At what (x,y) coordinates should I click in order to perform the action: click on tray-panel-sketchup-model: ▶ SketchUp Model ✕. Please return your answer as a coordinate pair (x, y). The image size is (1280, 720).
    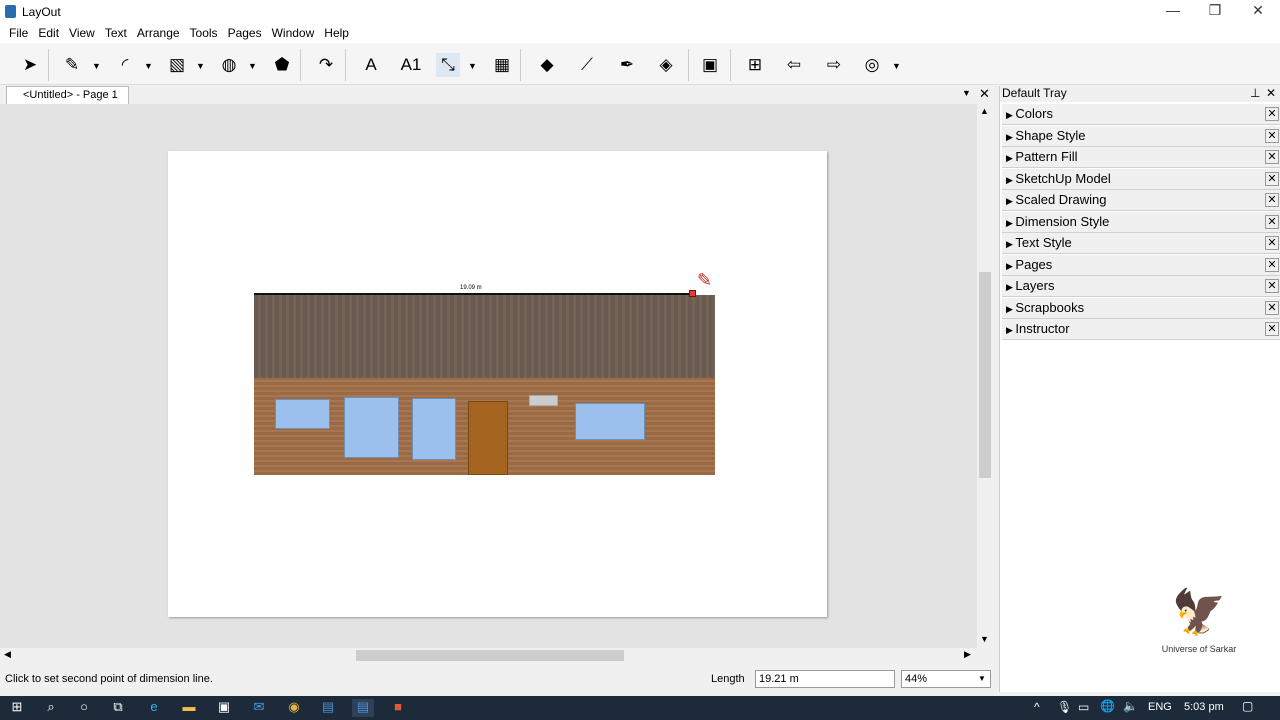
    Looking at the image, I should click on (1141, 179).